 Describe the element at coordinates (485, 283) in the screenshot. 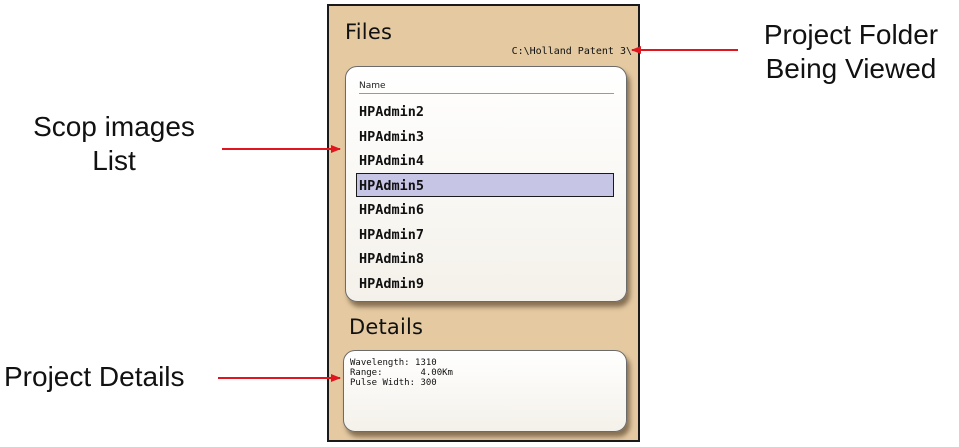

I see `list-item: HPAdmin9` at that location.